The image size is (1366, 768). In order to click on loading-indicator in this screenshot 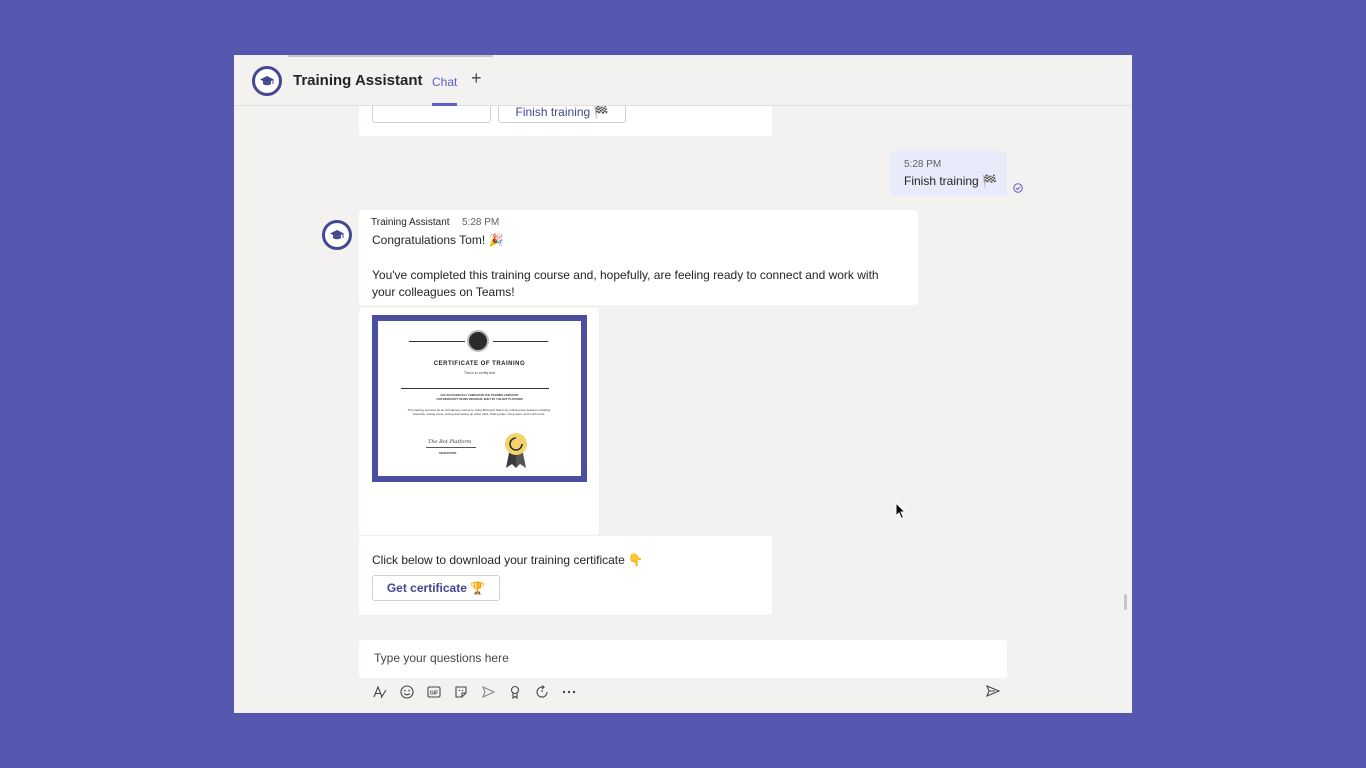, I will do `click(390, 56)`.